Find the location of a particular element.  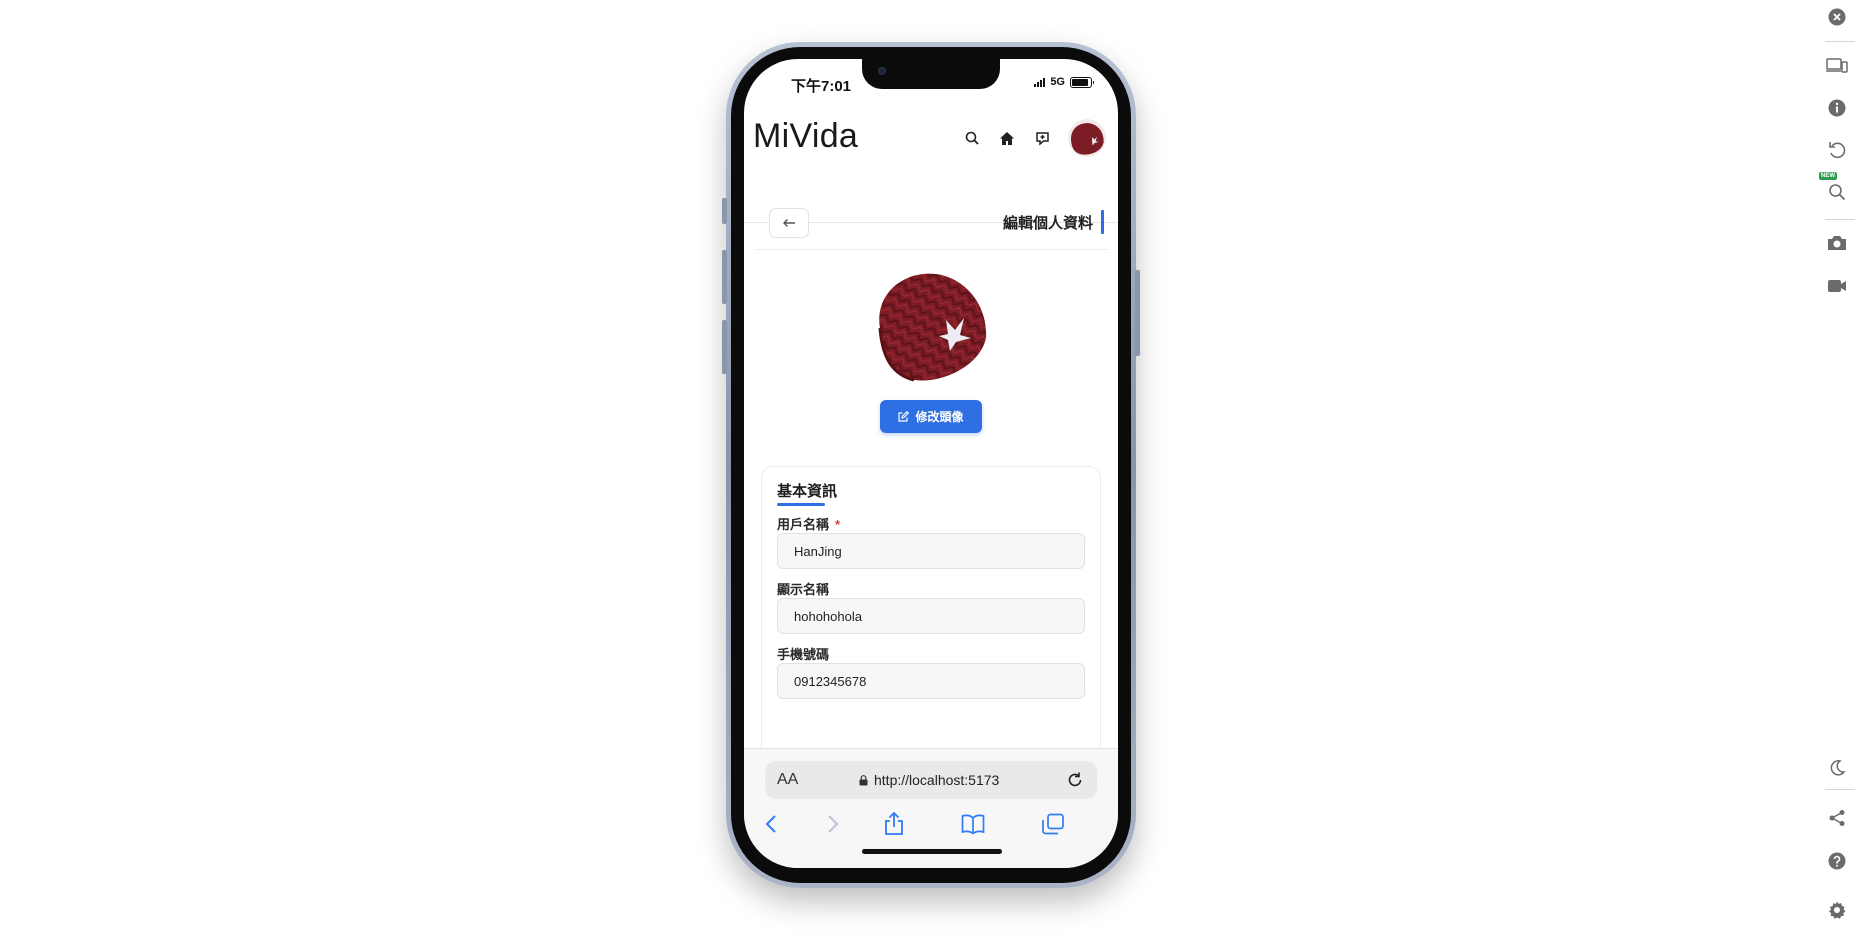

header-actions is located at coordinates (1034, 138).